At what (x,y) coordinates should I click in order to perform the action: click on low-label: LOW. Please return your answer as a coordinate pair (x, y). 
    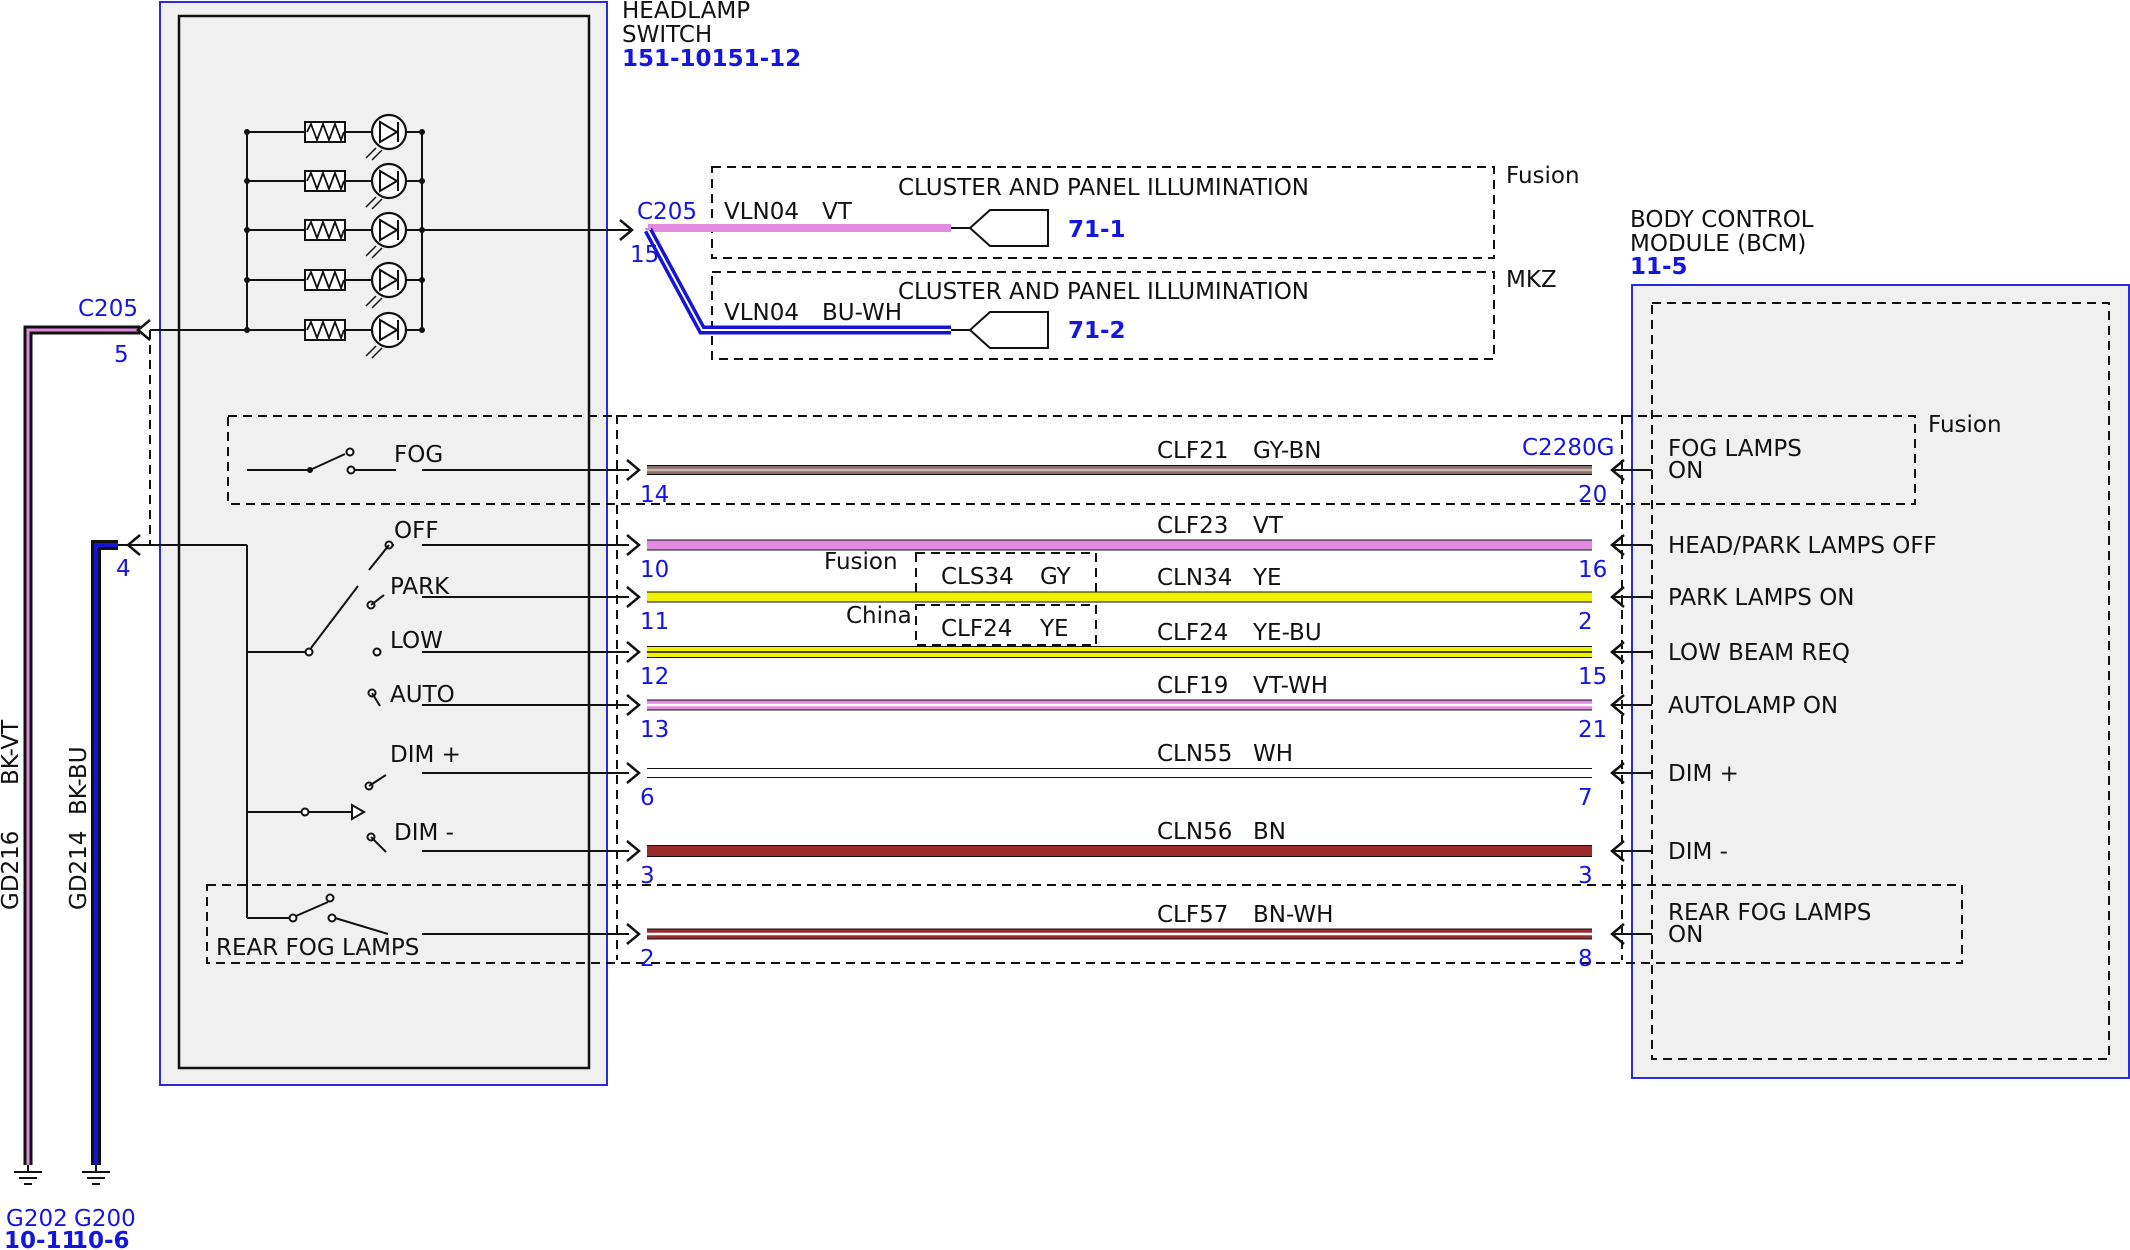
    Looking at the image, I should click on (416, 641).